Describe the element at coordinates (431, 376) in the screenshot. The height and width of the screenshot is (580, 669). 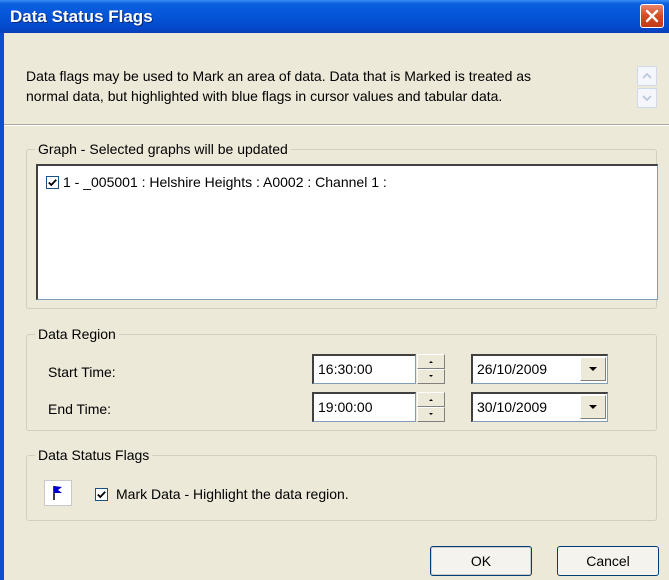
I see `start-time-down-button` at that location.